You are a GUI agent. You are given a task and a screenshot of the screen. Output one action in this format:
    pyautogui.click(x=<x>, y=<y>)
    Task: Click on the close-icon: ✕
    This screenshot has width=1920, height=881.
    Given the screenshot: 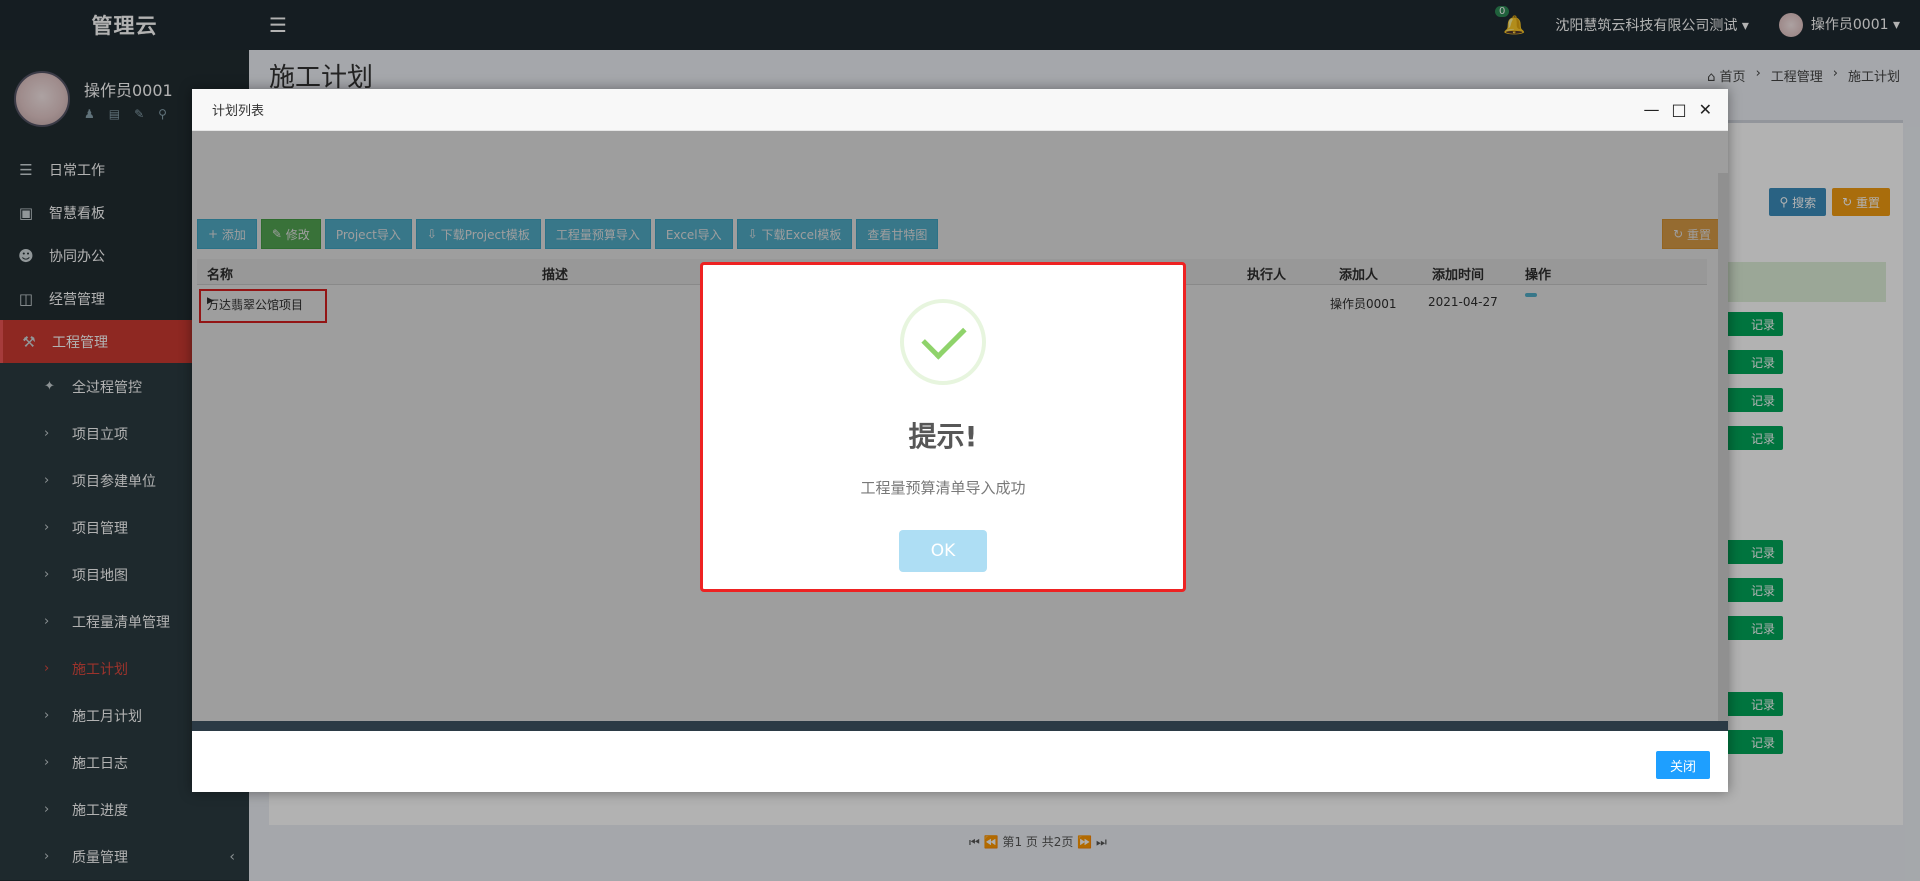 What is the action you would take?
    pyautogui.click(x=1705, y=109)
    